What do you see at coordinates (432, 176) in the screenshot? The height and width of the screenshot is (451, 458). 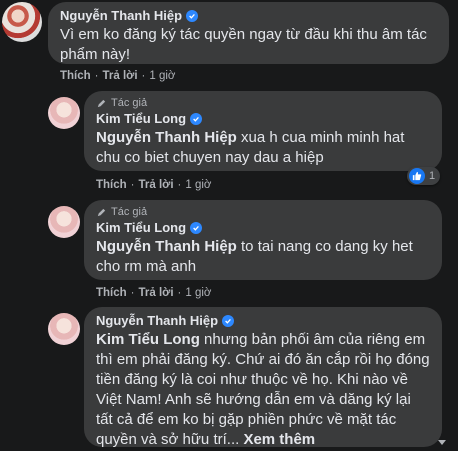 I see `reaction-number: 1` at bounding box center [432, 176].